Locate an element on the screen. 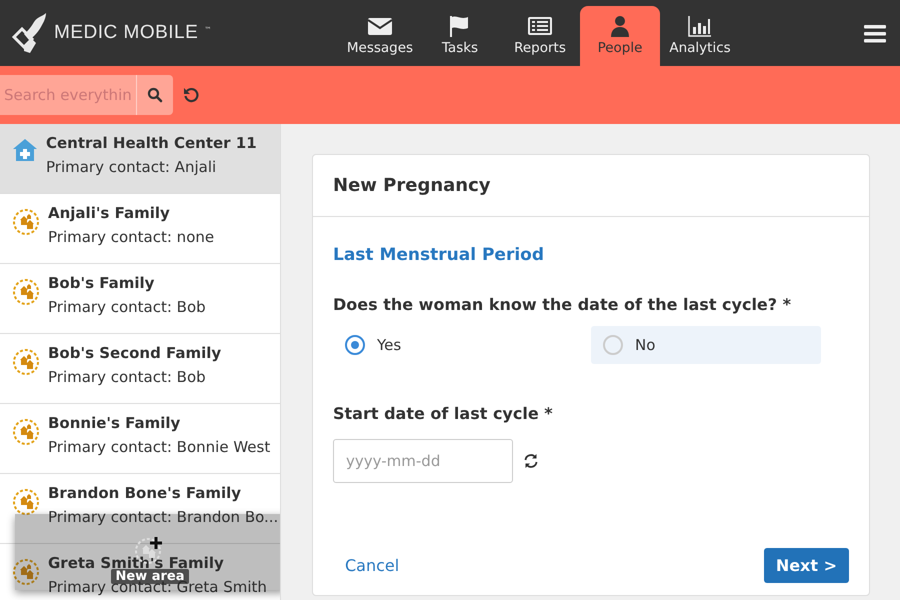  radio-option: Yes is located at coordinates (448, 345).